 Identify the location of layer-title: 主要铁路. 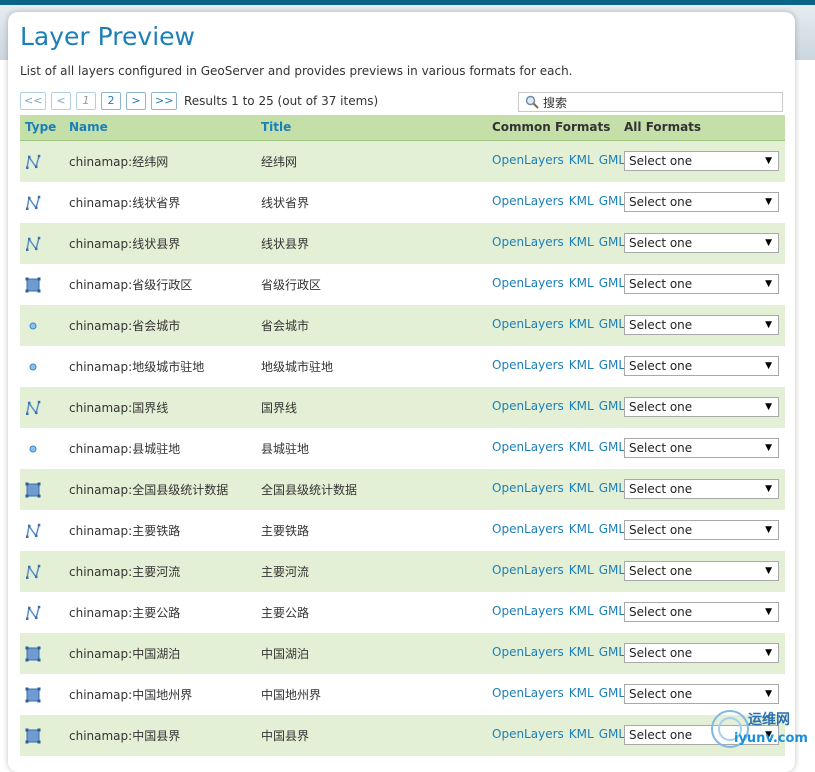
(285, 531).